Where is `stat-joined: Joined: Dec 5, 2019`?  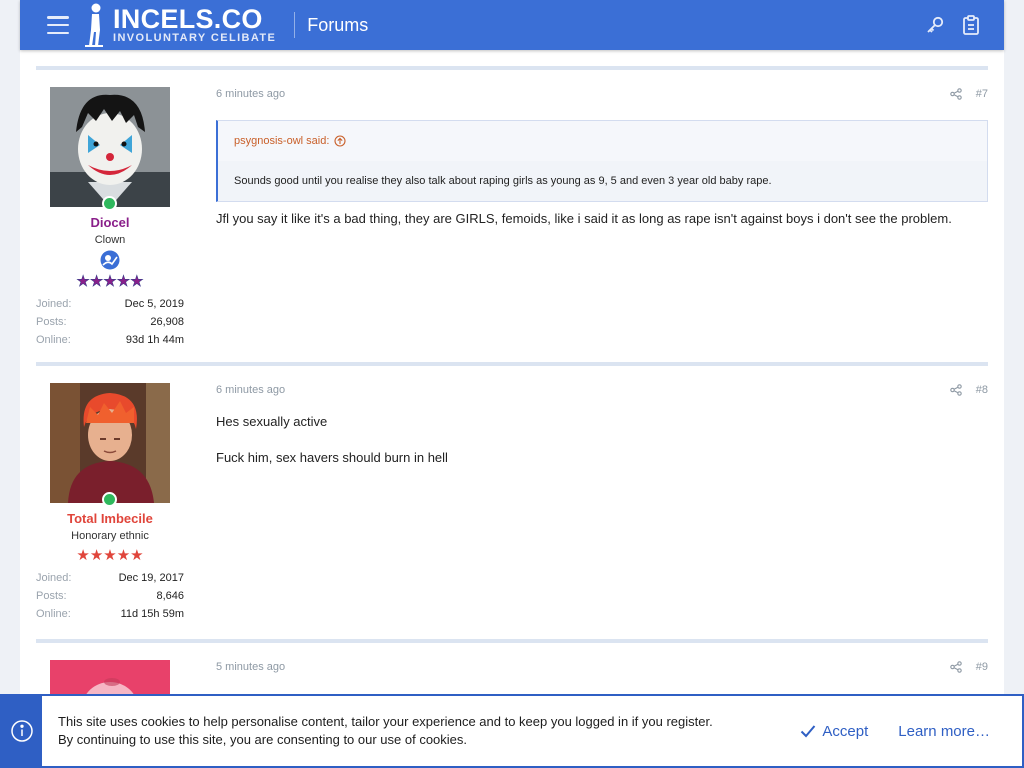
stat-joined: Joined: Dec 5, 2019 is located at coordinates (110, 304).